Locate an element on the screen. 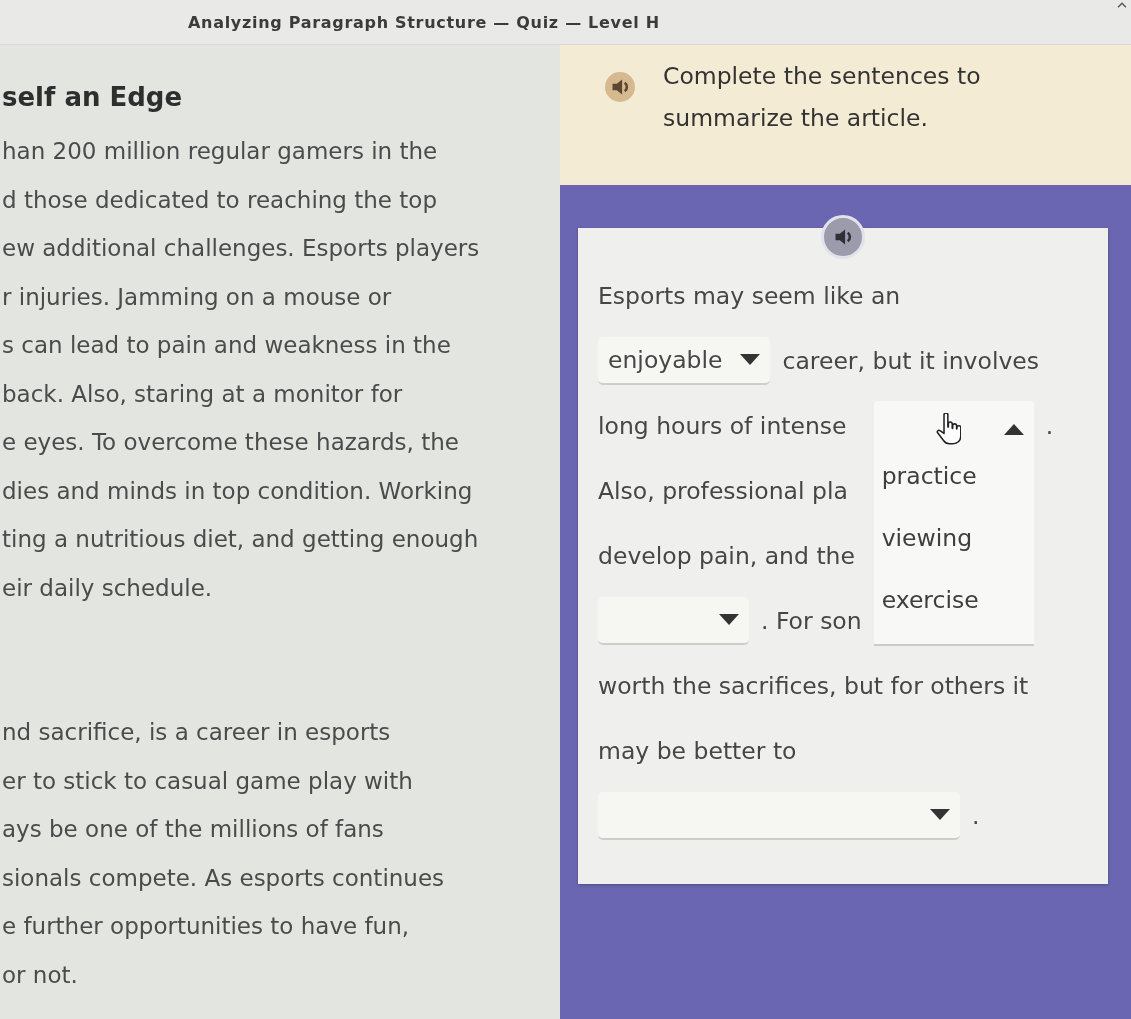 This screenshot has height=1019, width=1131. article-text: e further opportunities to have fun, is located at coordinates (206, 926).